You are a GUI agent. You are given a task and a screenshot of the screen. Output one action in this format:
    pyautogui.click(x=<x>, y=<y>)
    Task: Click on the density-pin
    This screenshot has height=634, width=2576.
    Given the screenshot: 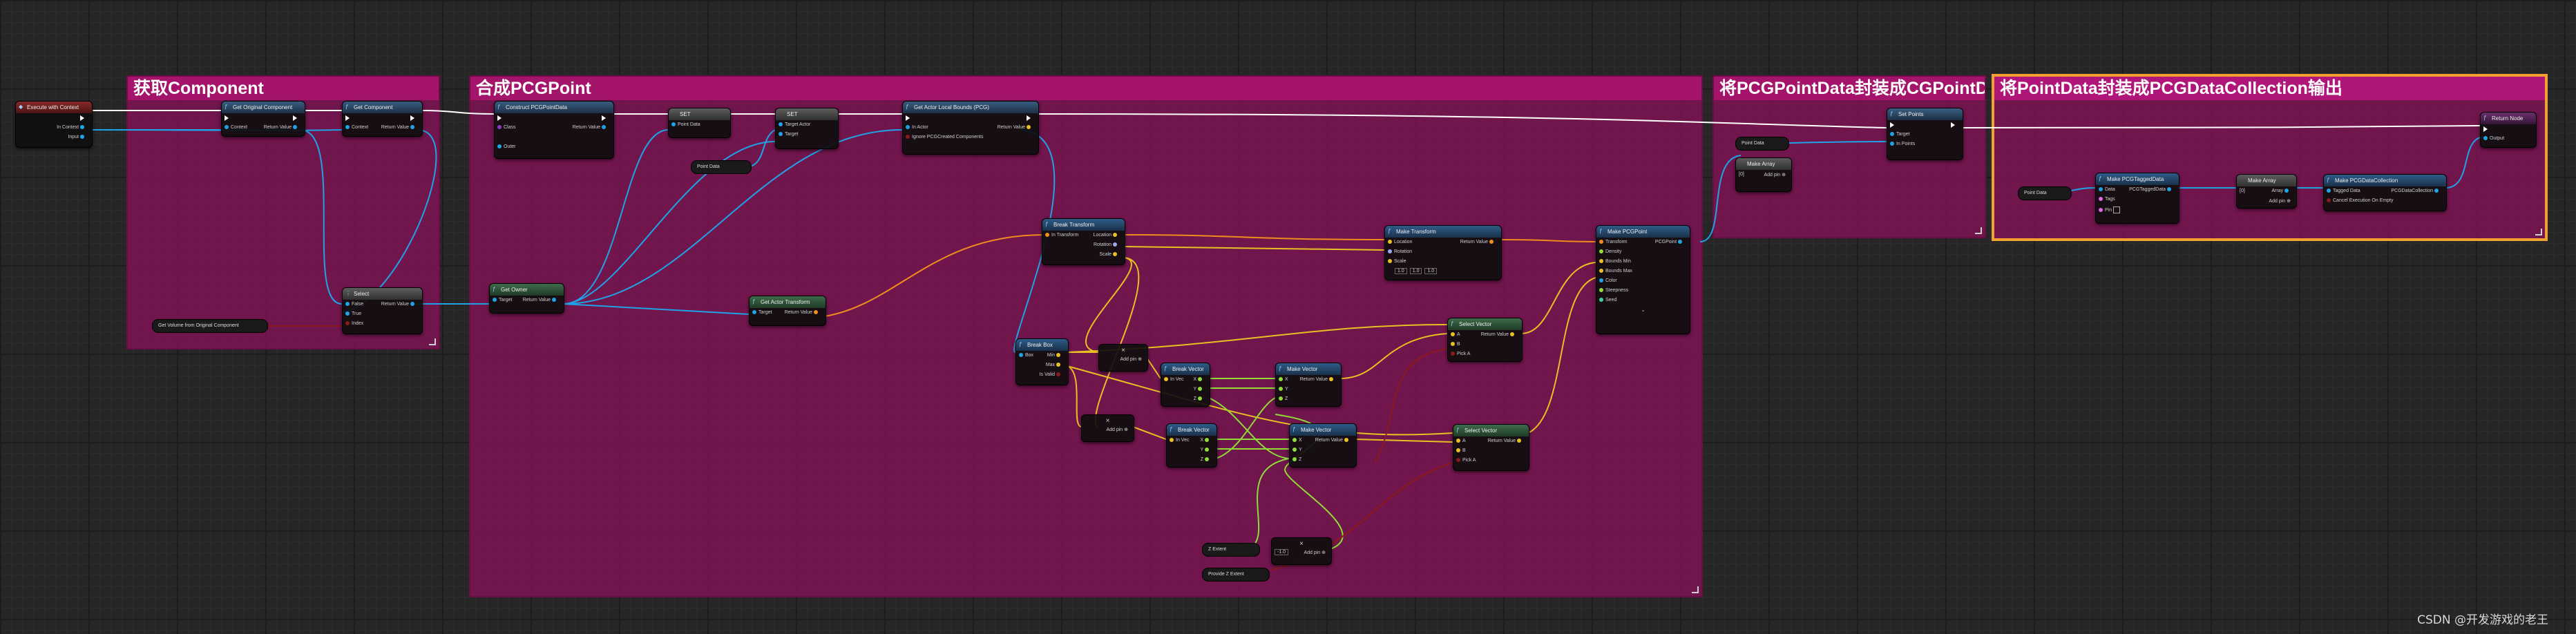 What is the action you would take?
    pyautogui.click(x=1601, y=251)
    